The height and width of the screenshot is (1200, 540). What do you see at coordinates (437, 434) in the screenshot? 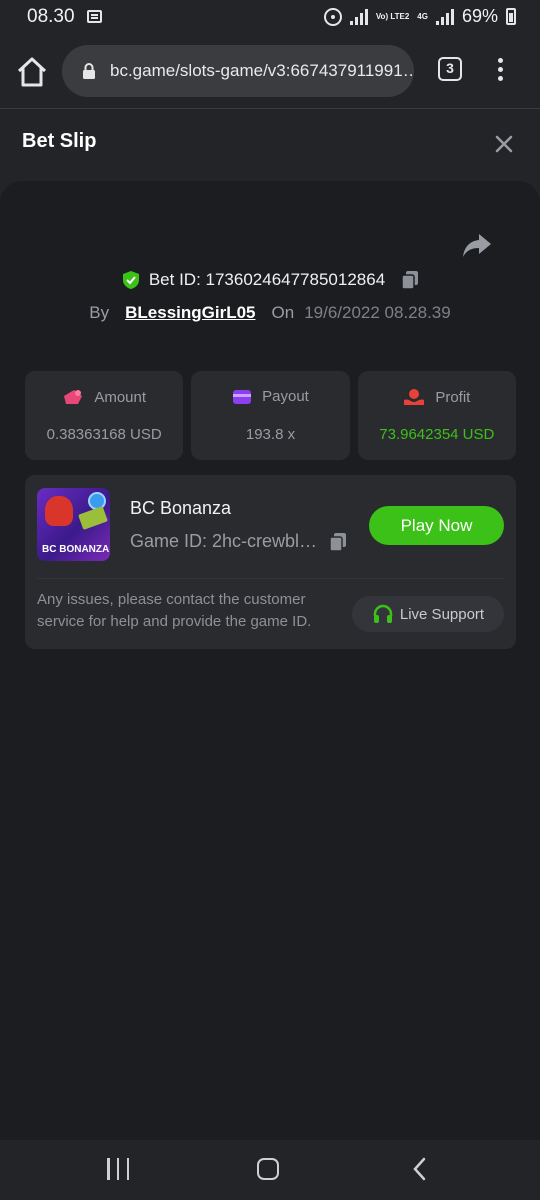
I see `stat-profit-value: 73.9642354 USD` at bounding box center [437, 434].